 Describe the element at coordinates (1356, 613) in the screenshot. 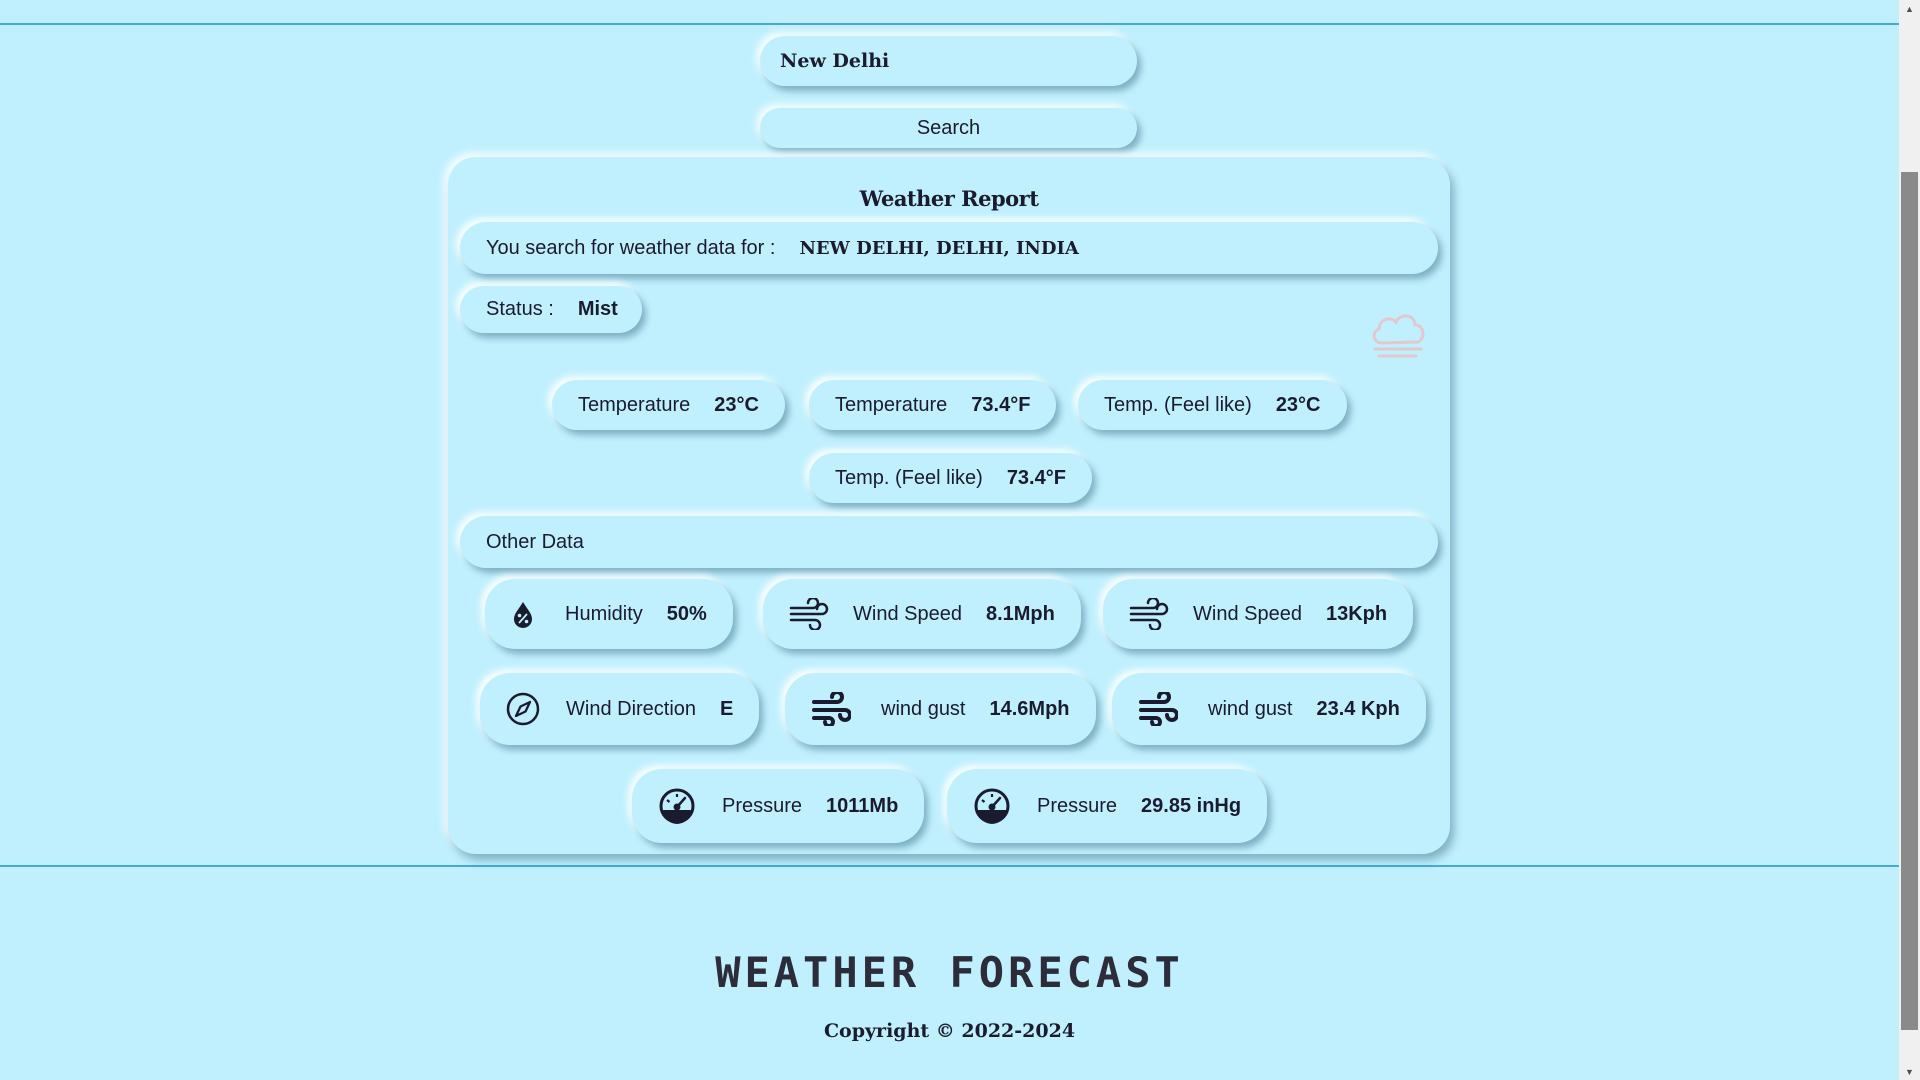

I see `metric-value: 13Kph` at that location.